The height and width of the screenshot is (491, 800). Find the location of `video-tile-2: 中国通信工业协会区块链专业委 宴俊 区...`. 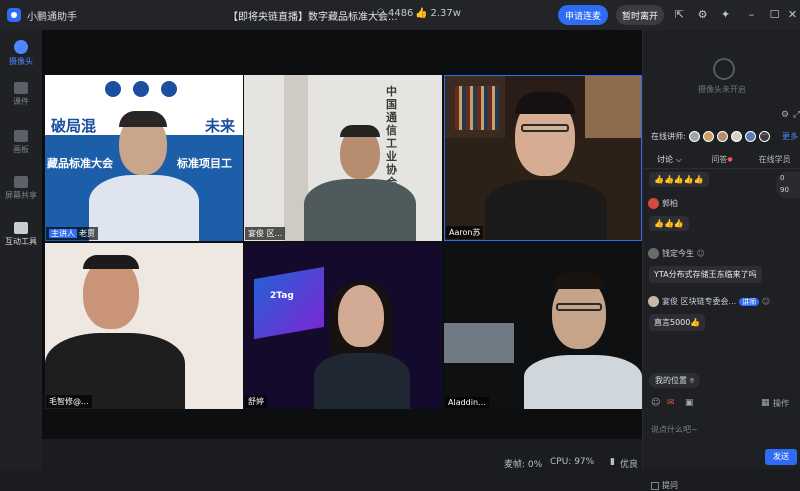

video-tile-2: 中国通信工业协会区块链专业委 宴俊 区... is located at coordinates (343, 158).